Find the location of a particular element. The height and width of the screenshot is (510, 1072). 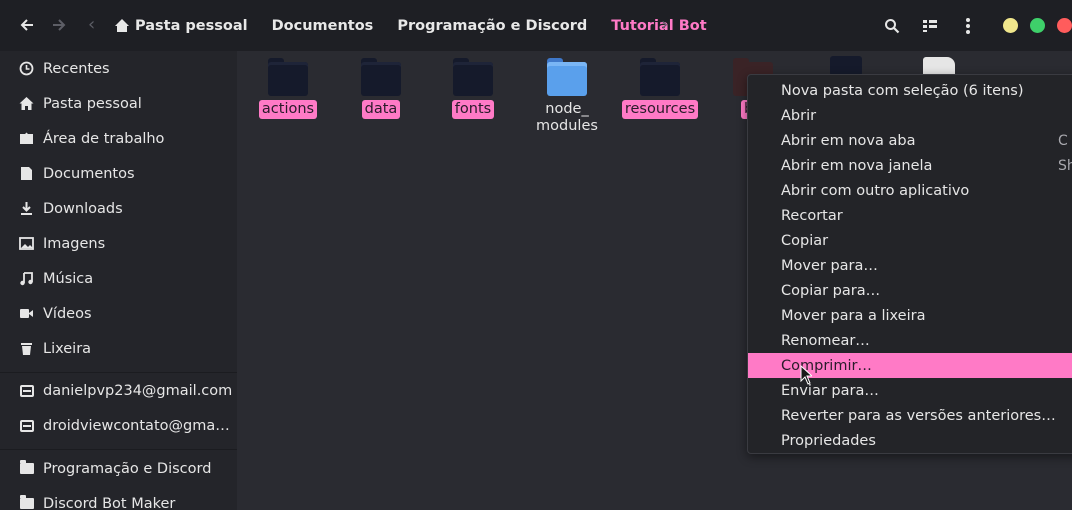

sidebar-item-lixeira: Lixeira is located at coordinates (118, 348).